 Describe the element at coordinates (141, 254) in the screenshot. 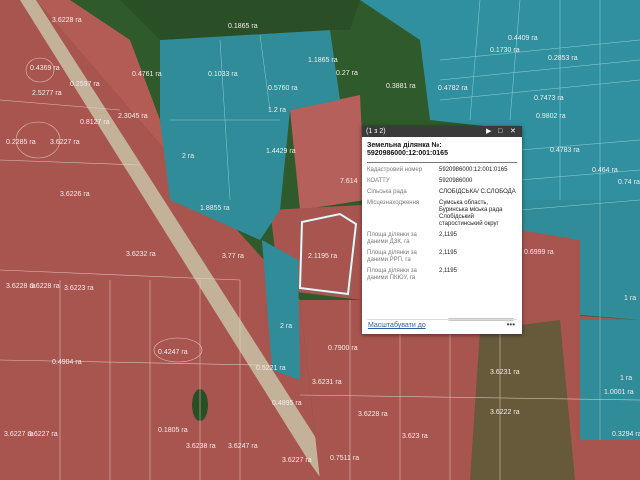

I see `parcel-area-label: 3.6232 га` at that location.